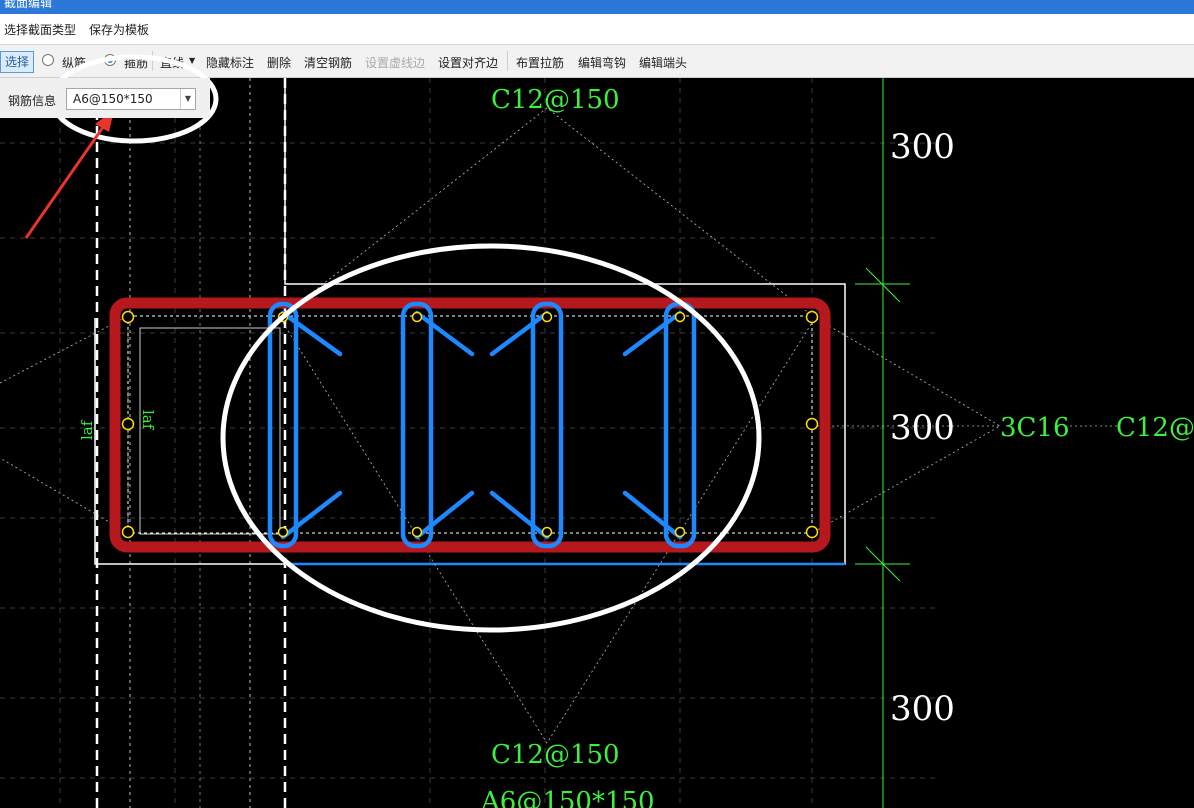  What do you see at coordinates (482, 425) in the screenshot?
I see `tie-group` at bounding box center [482, 425].